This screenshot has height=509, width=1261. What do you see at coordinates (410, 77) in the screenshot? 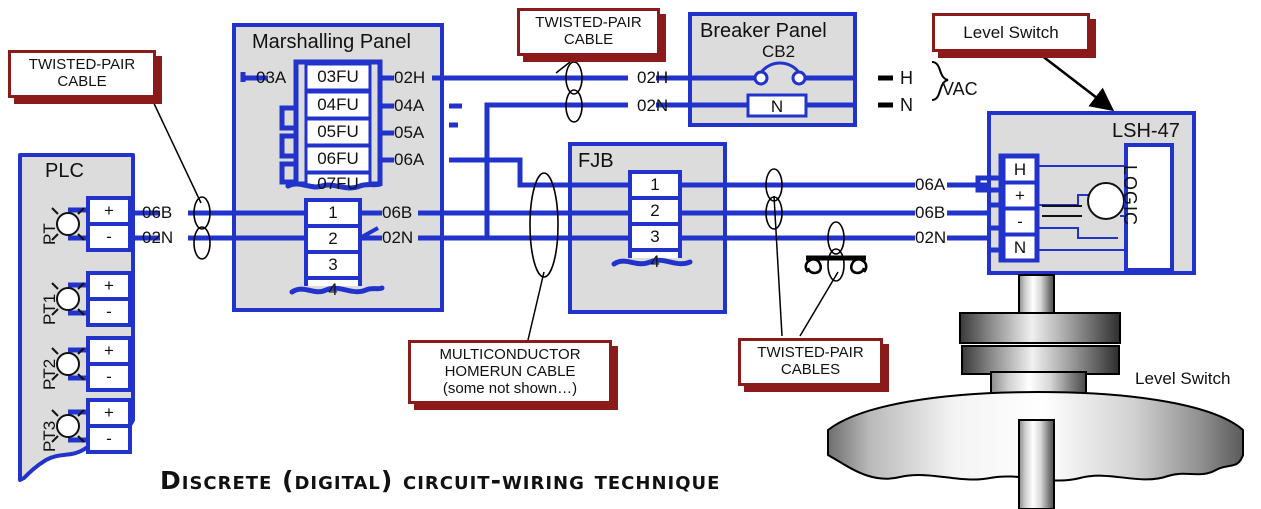
I see `fuse-out-label-02h: 02H` at bounding box center [410, 77].